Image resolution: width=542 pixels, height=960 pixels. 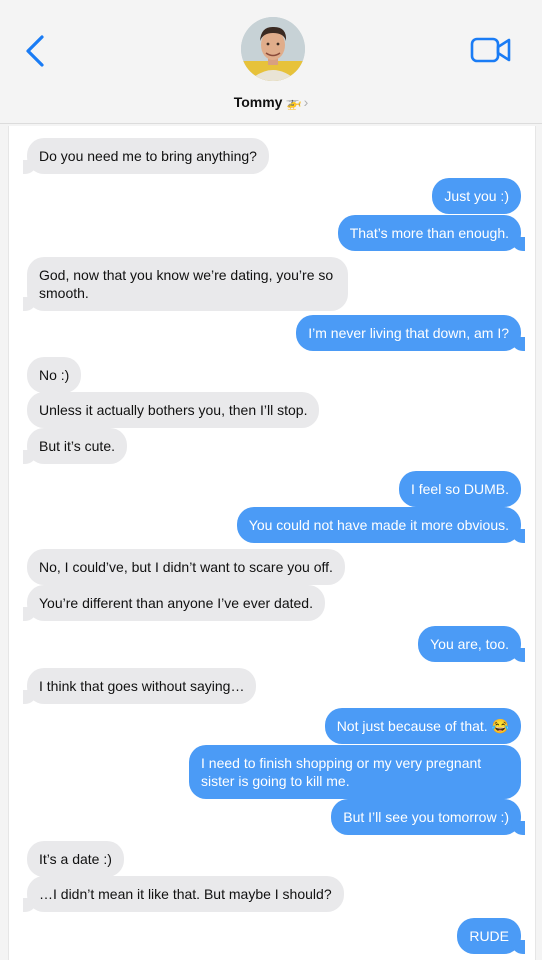 What do you see at coordinates (410, 333) in the screenshot?
I see `outgoing-message: I’m never living that down, am I?` at bounding box center [410, 333].